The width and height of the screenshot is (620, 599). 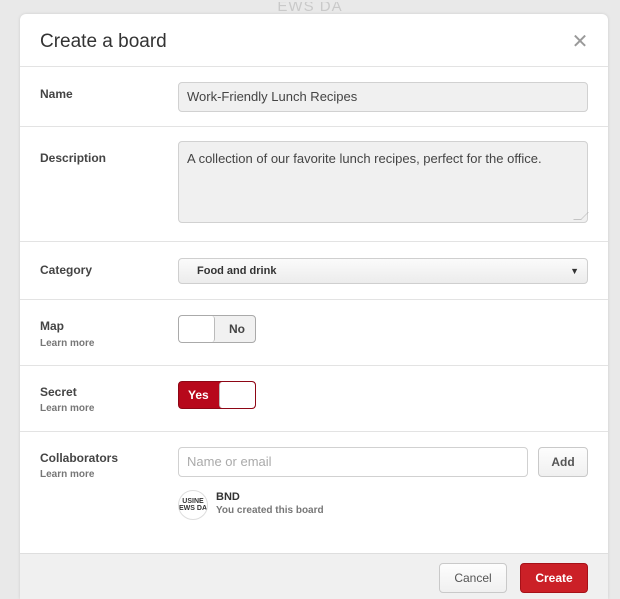 I want to click on category-label: Category, so click(x=66, y=270).